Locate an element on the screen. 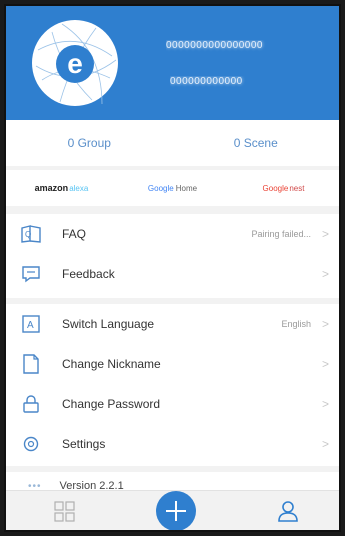  plus-icon is located at coordinates (176, 511).